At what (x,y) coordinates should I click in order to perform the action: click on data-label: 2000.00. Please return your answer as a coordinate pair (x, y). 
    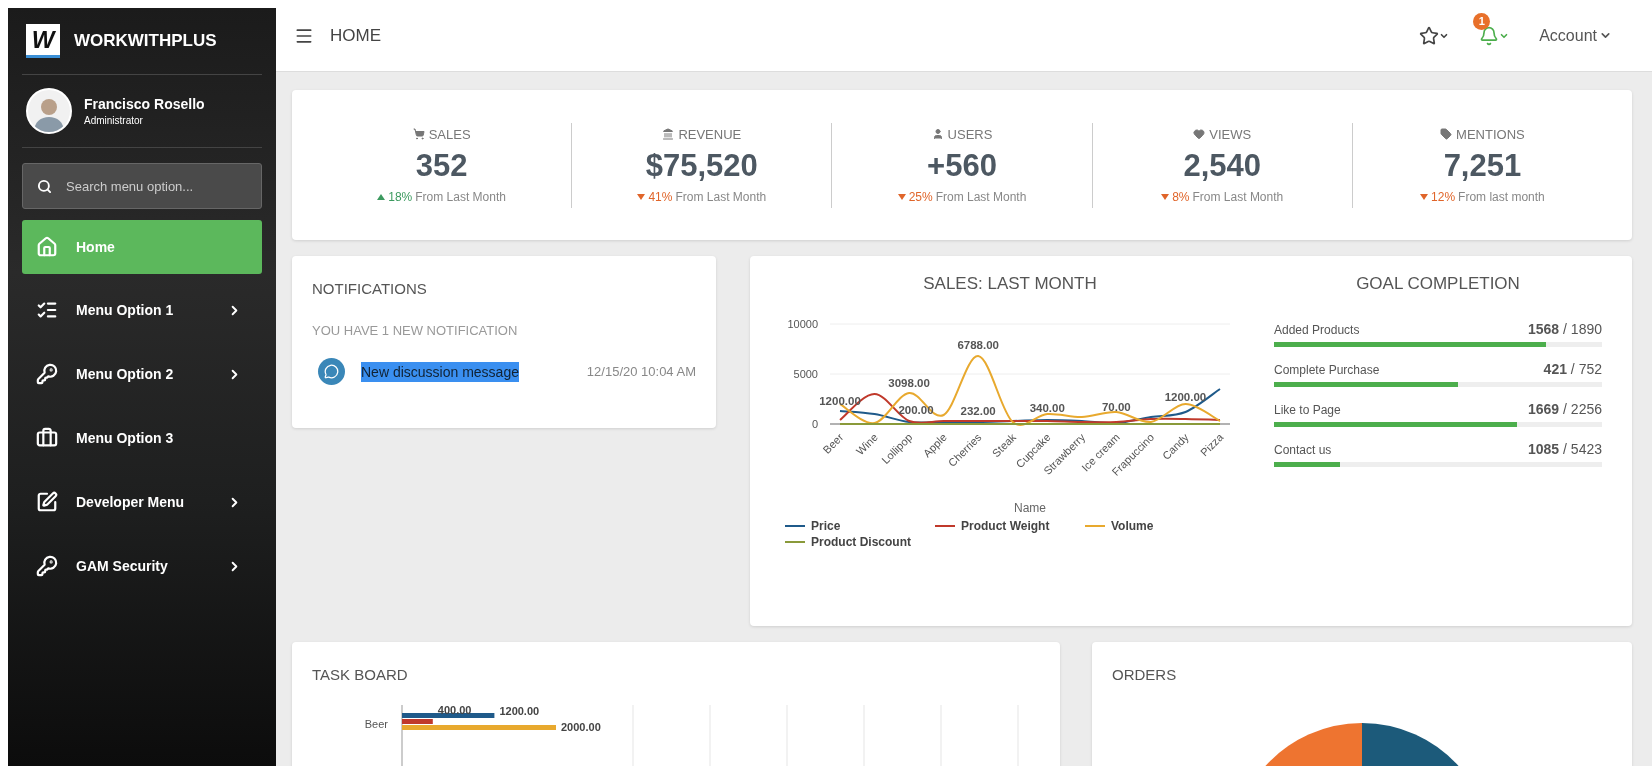
    Looking at the image, I should click on (581, 727).